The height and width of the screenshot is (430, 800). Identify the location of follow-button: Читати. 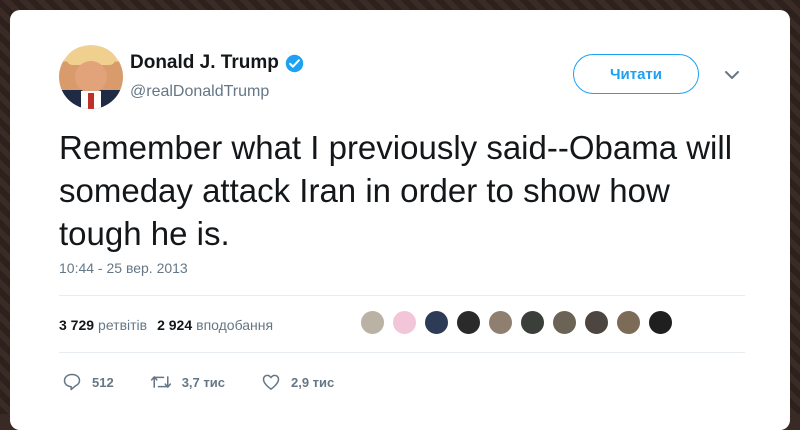
(636, 74).